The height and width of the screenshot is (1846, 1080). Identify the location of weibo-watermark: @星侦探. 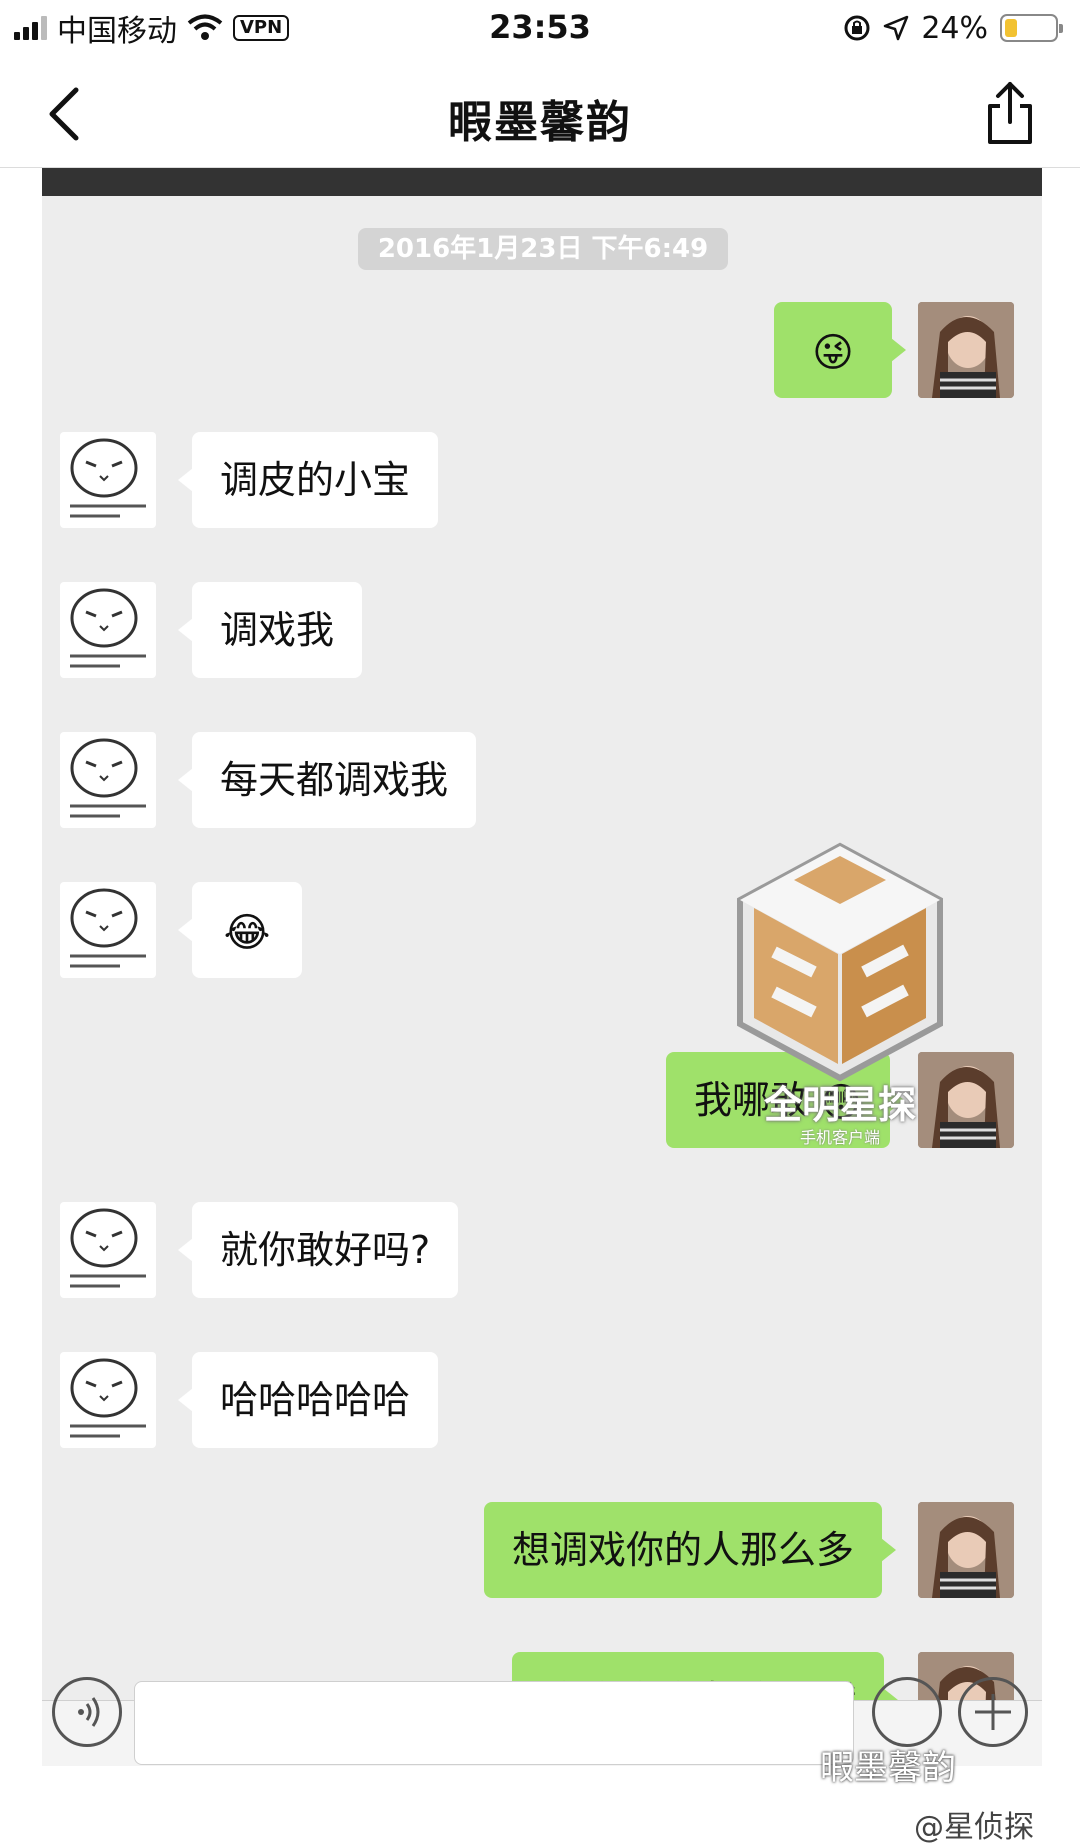
(974, 1827).